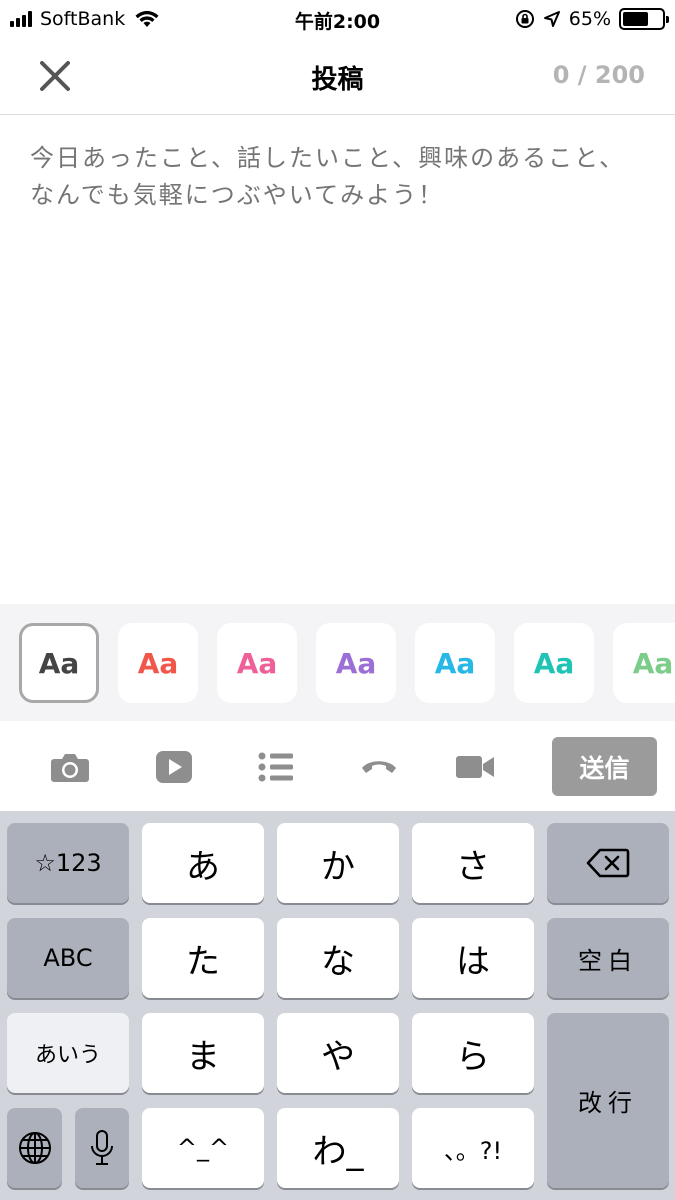 This screenshot has height=1200, width=675. I want to click on key-na: な, so click(338, 958).